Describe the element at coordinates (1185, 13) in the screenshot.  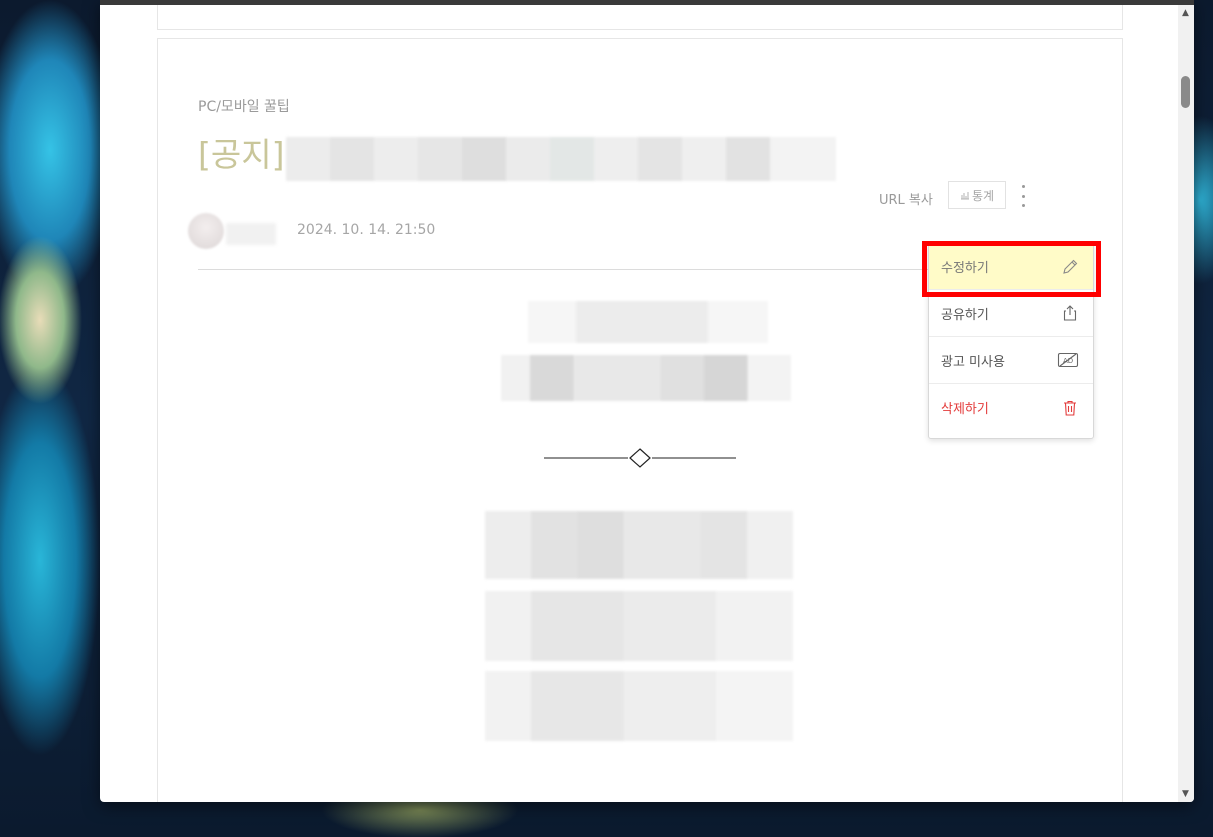
I see `scroll-up-icon: ▲` at that location.